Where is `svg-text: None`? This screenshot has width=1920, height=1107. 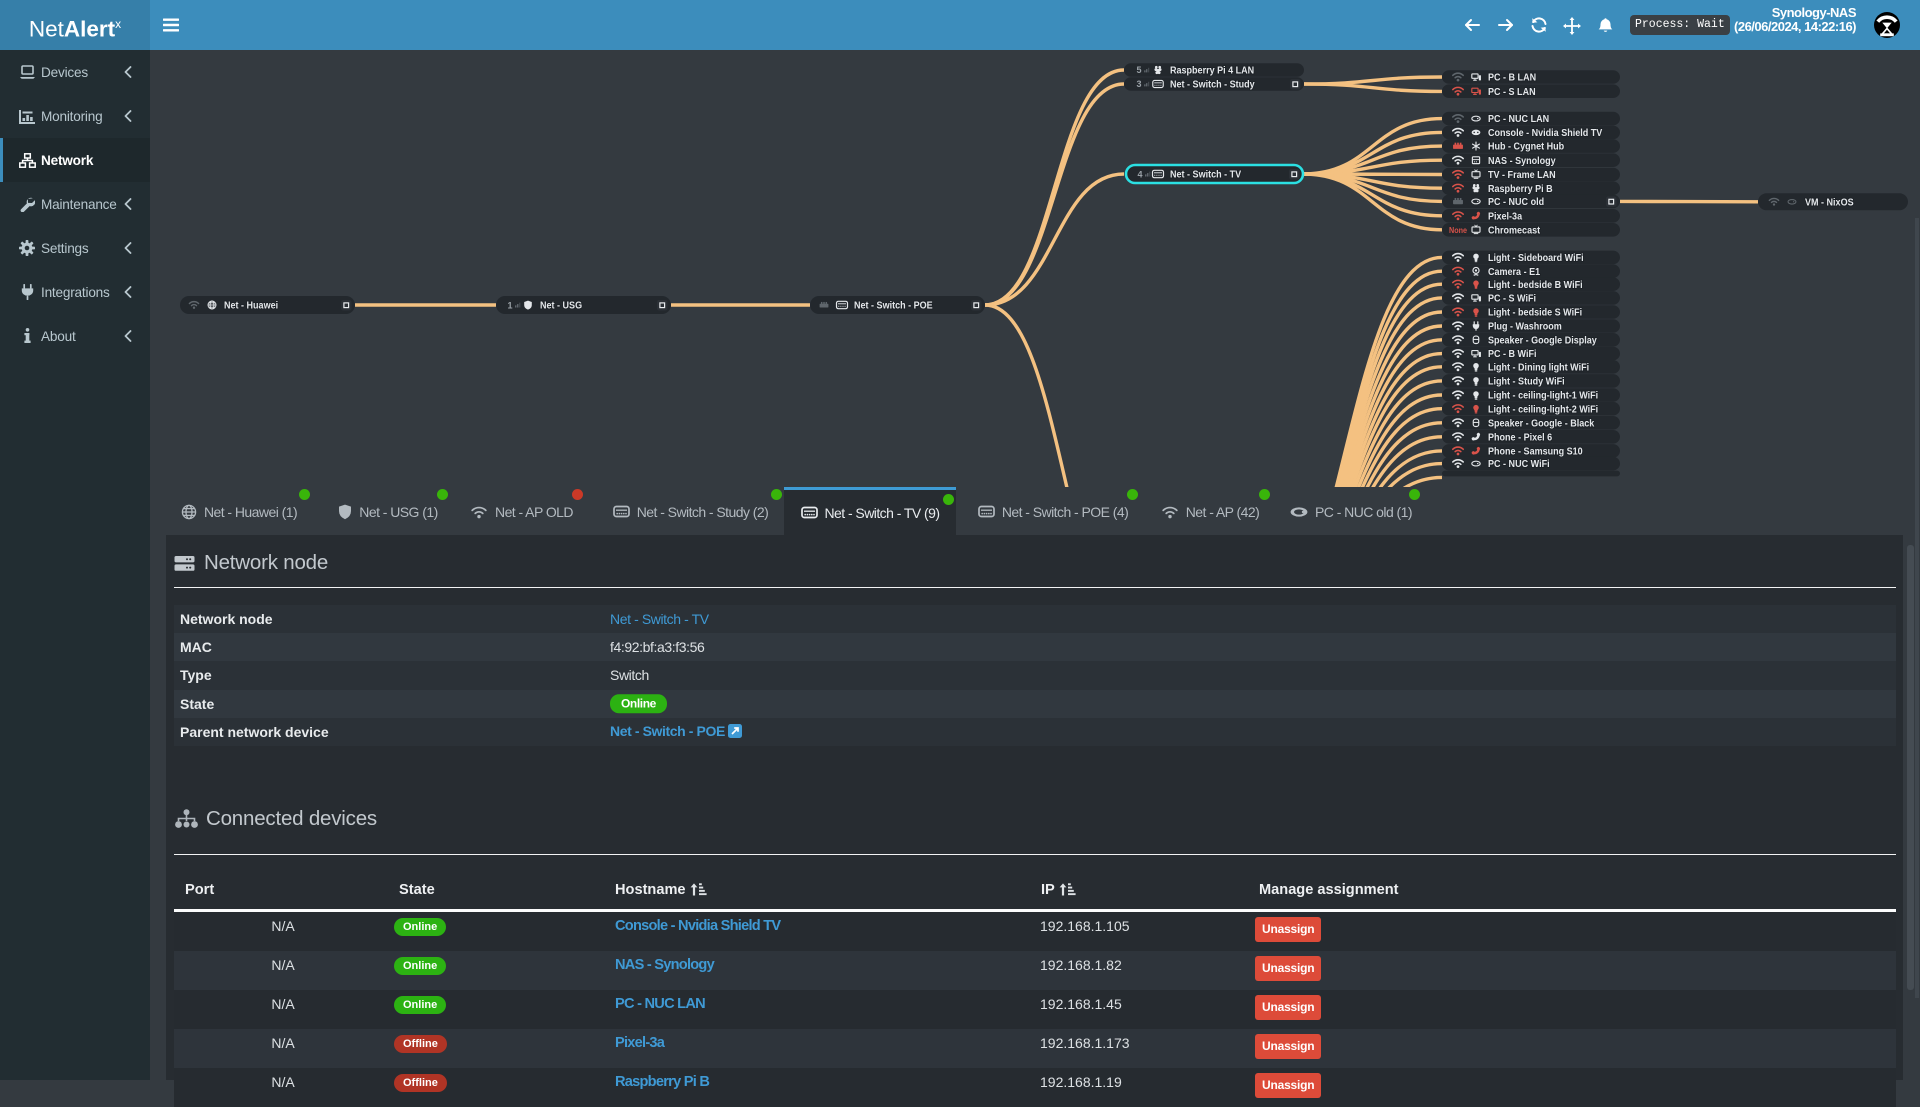 svg-text: None is located at coordinates (1458, 230).